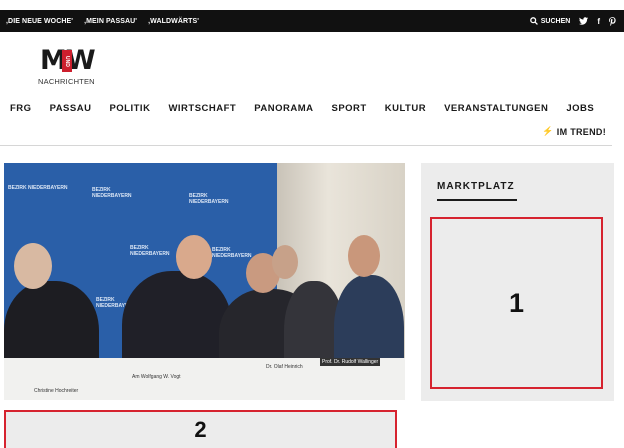 The width and height of the screenshot is (624, 448). I want to click on lightning-icon: ⚡, so click(548, 131).